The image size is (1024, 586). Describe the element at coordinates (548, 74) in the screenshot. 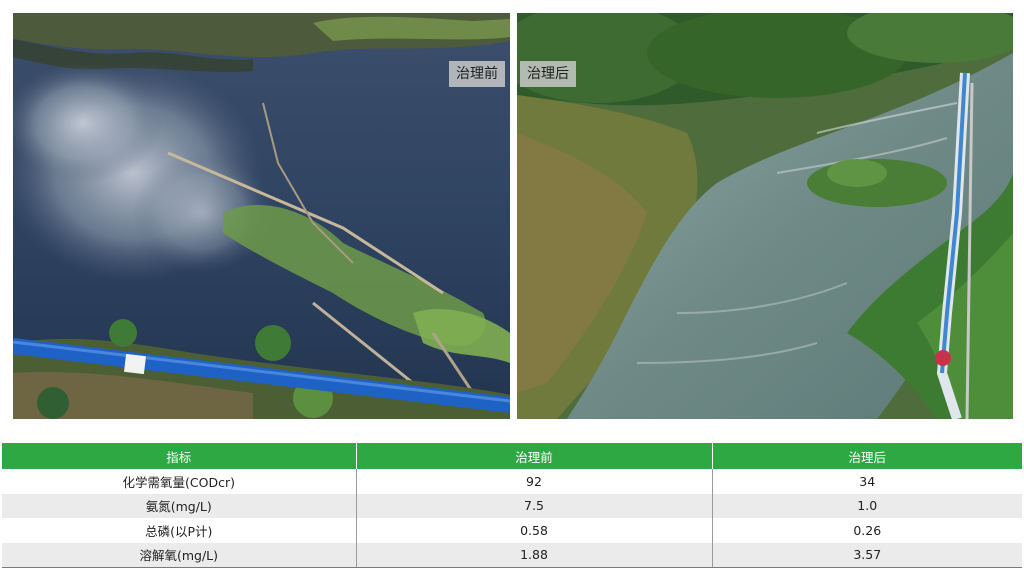

I see `after-caption: 治理后` at that location.